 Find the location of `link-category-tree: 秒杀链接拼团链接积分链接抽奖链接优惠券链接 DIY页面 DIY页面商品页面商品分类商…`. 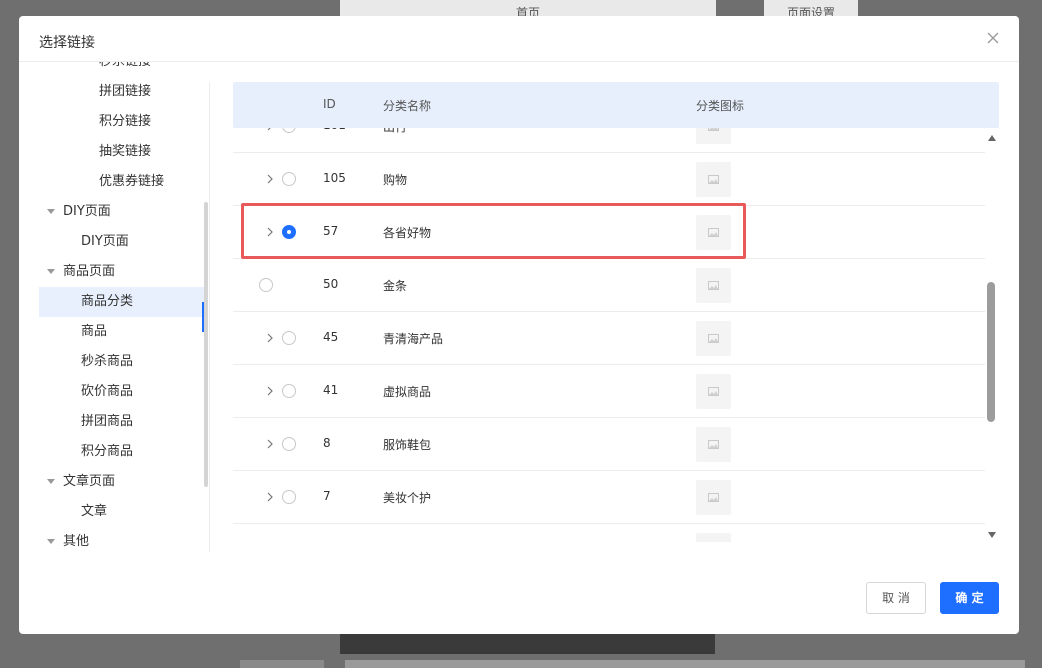

link-category-tree: 秒杀链接拼团链接积分链接抽奖链接优惠券链接 DIY页面 DIY页面商品页面商品分类商… is located at coordinates (124, 307).